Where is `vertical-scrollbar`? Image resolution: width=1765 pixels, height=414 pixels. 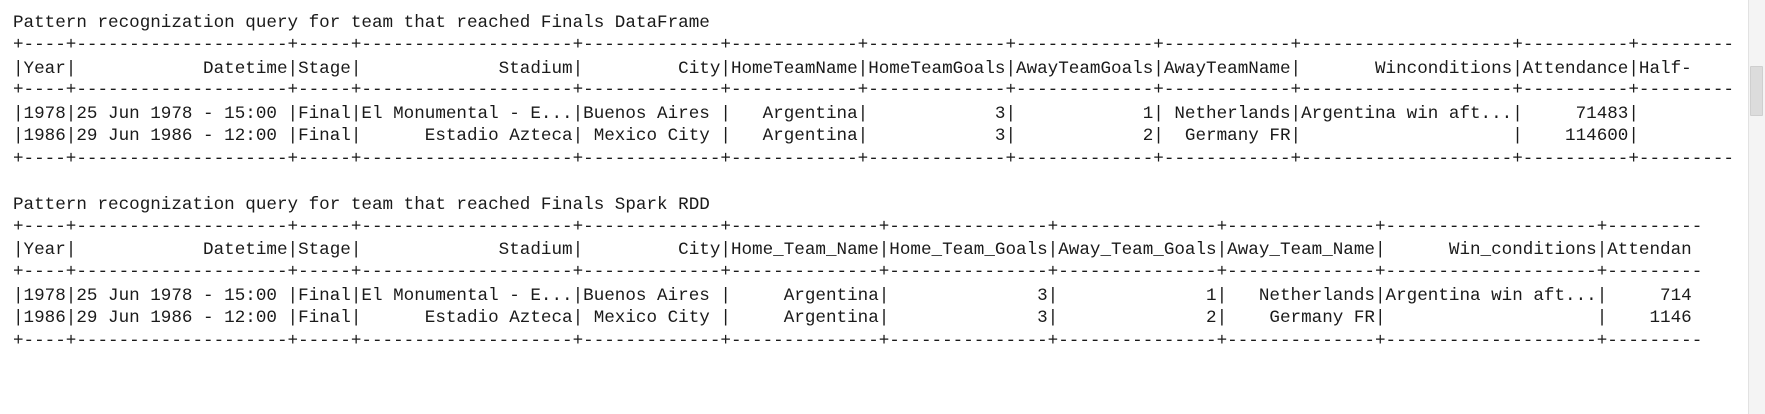
vertical-scrollbar is located at coordinates (1756, 207).